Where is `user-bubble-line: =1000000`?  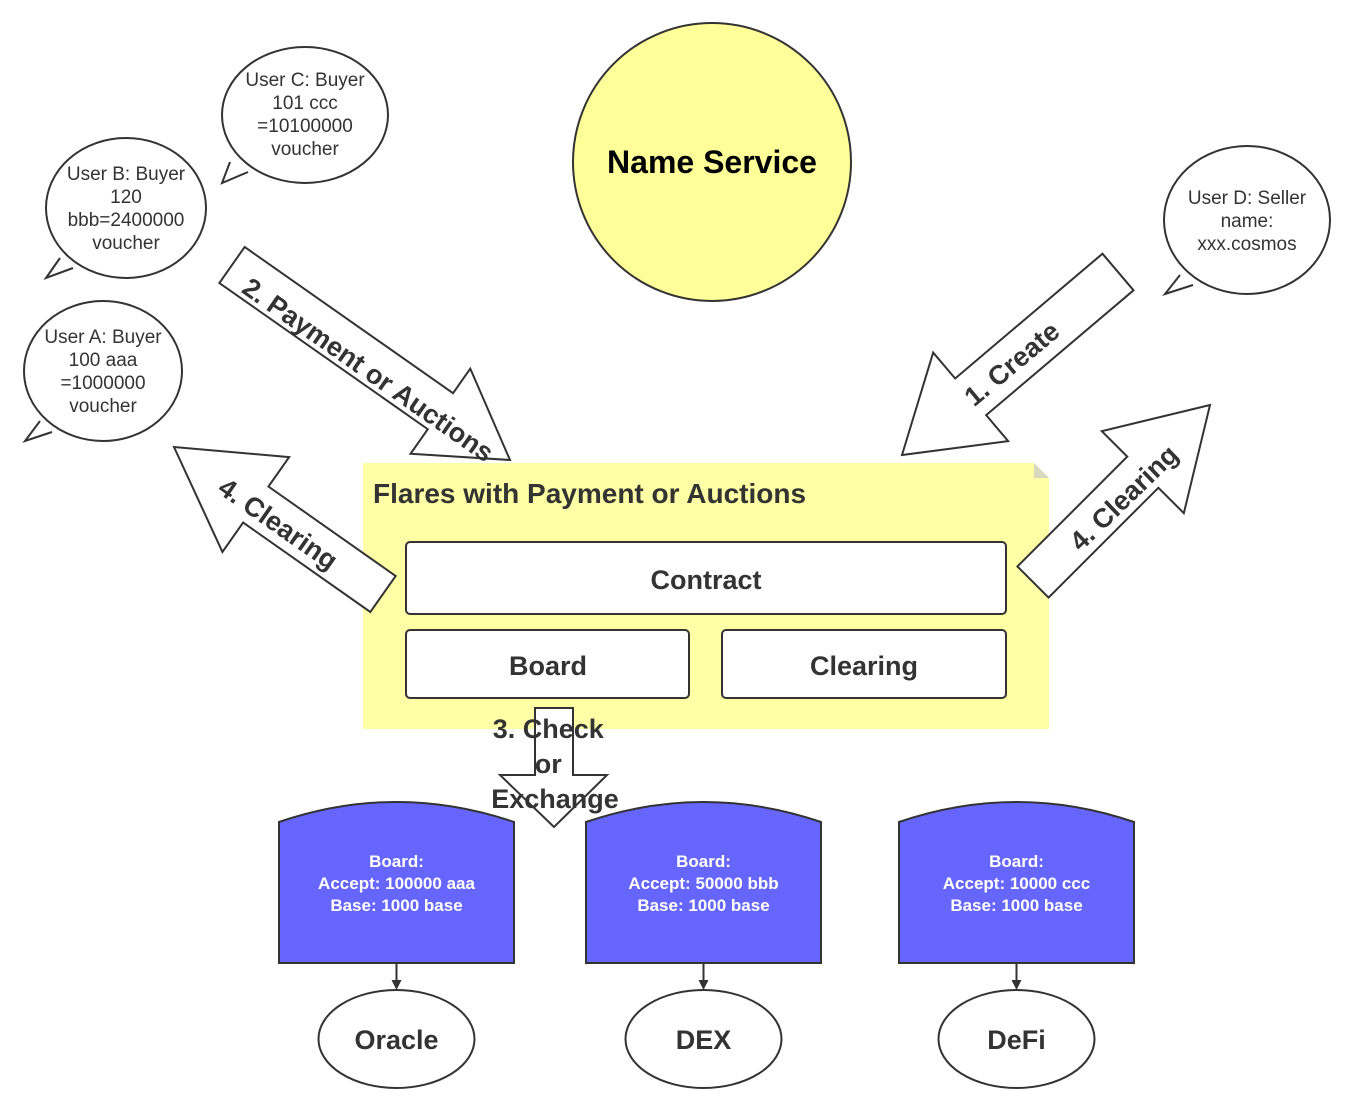
user-bubble-line: =1000000 is located at coordinates (102, 383).